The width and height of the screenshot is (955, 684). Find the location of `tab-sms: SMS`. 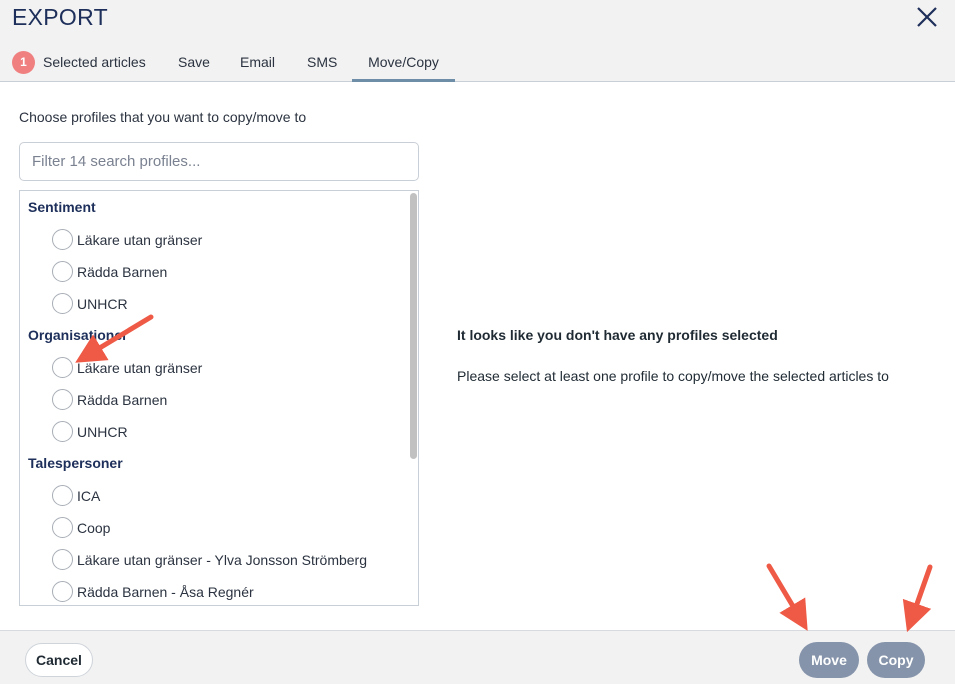

tab-sms: SMS is located at coordinates (322, 62).